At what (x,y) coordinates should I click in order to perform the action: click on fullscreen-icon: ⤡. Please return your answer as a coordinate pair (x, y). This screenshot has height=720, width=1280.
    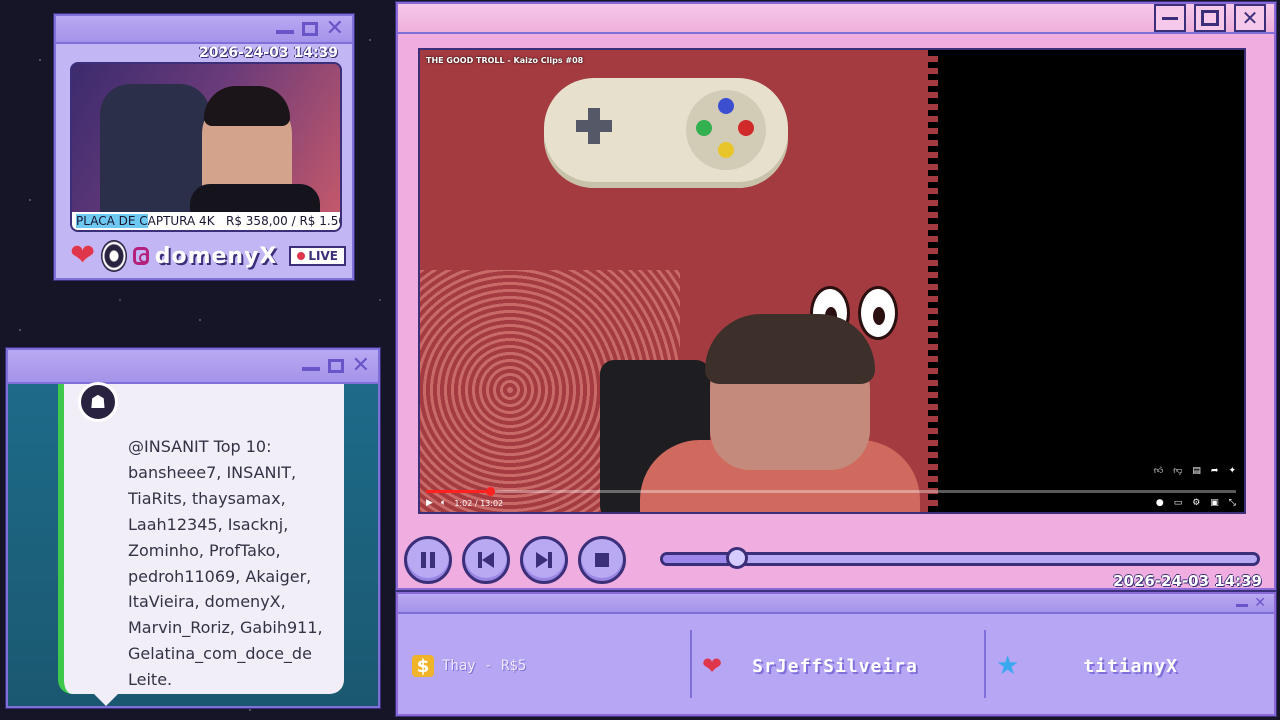
    Looking at the image, I should click on (1232, 503).